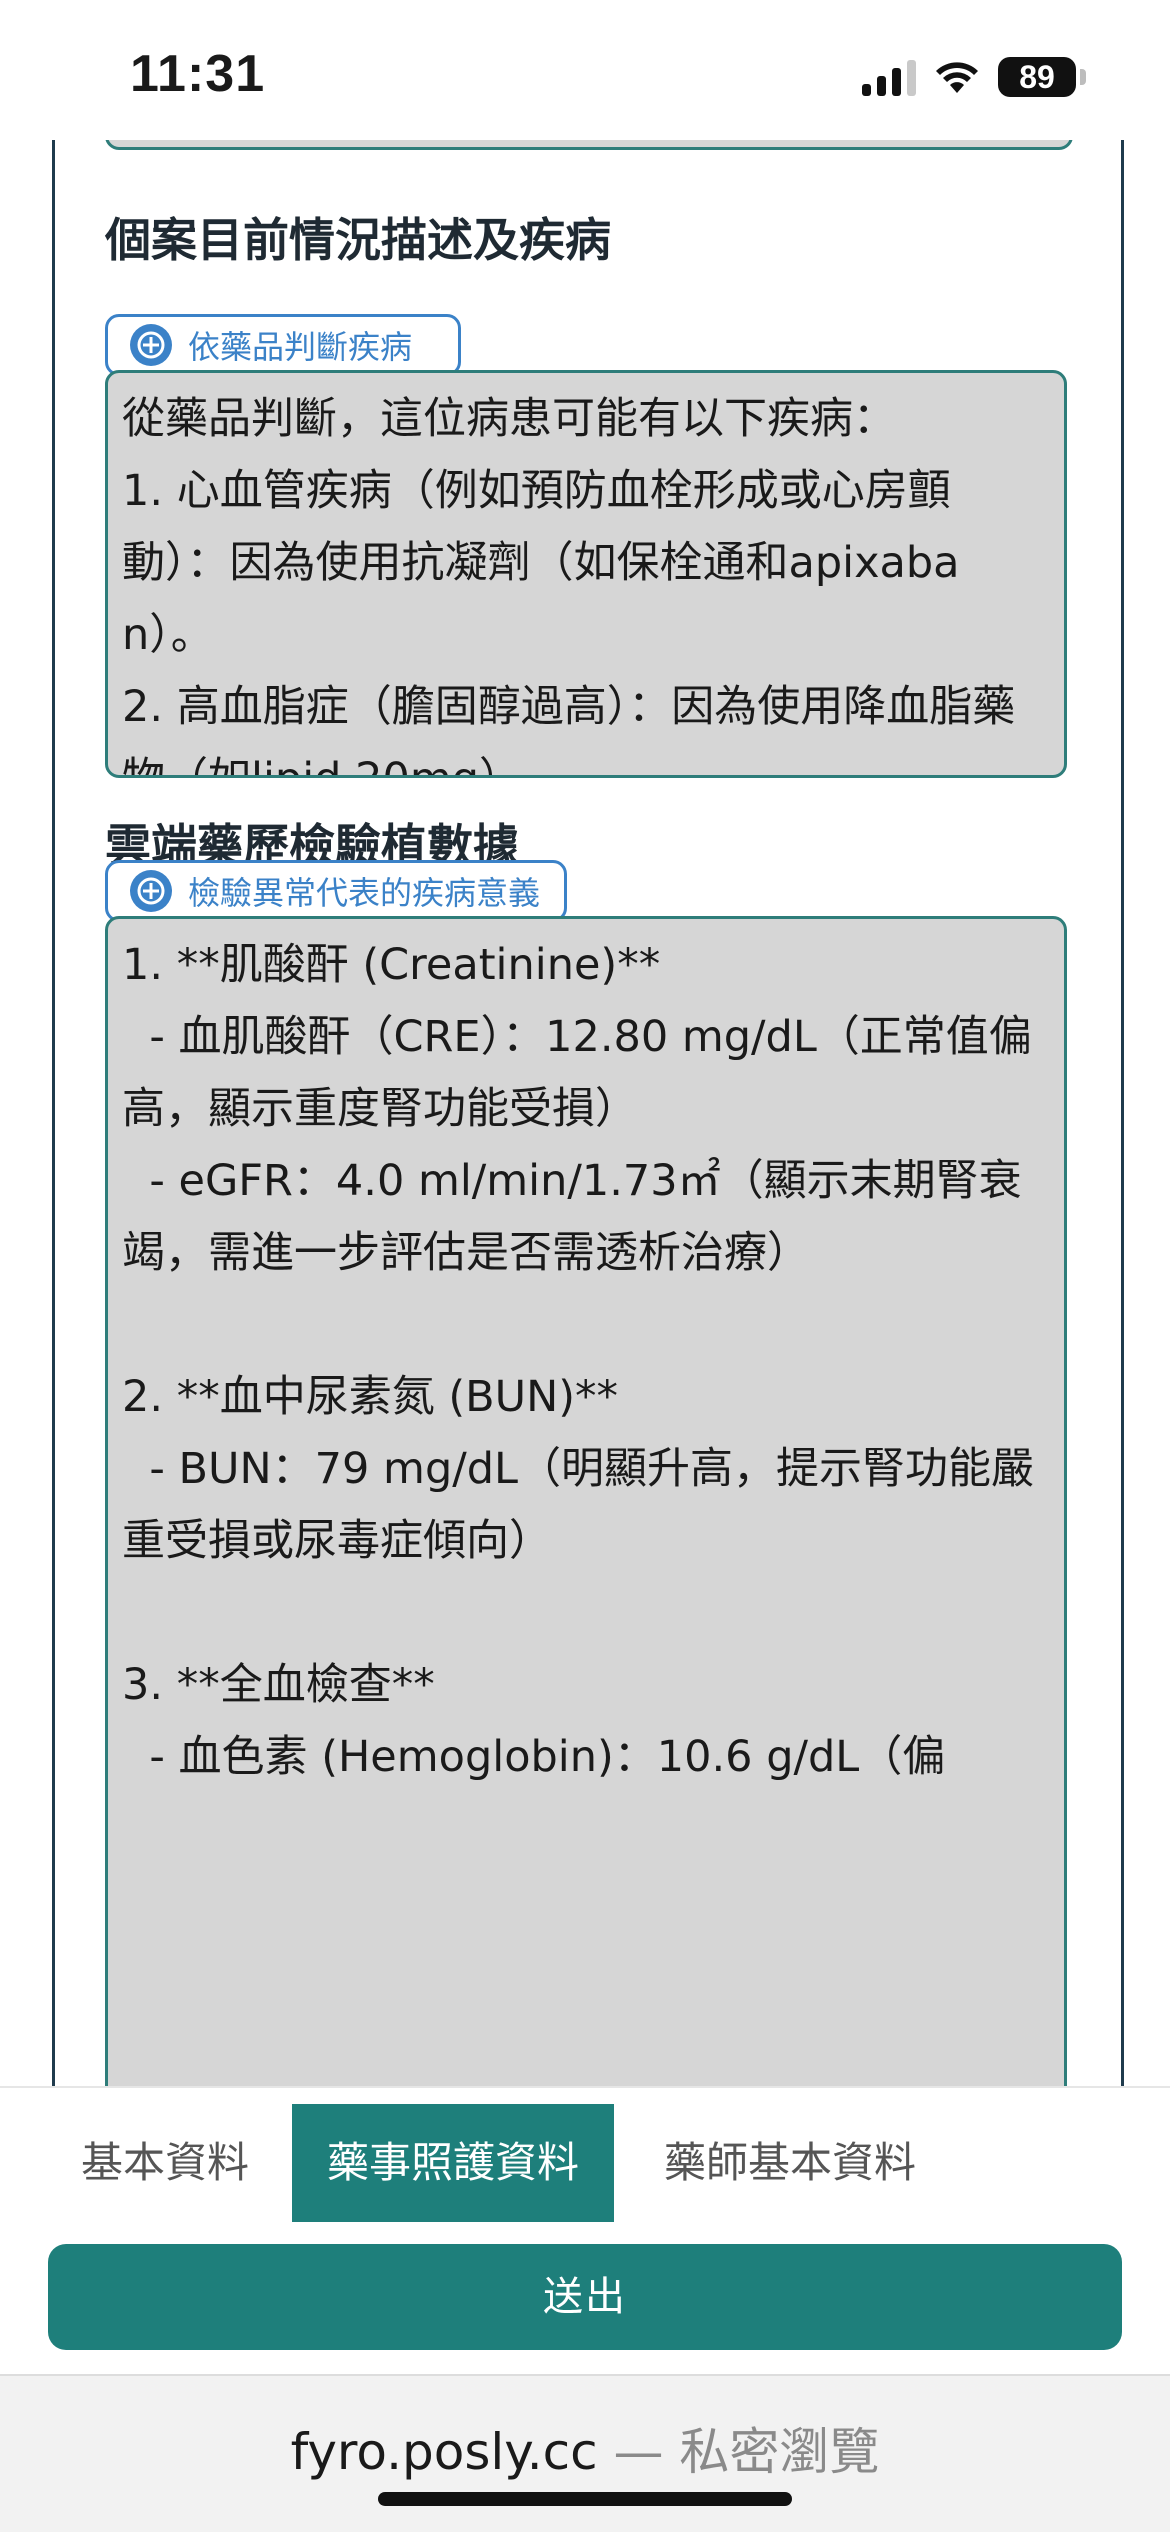 This screenshot has height=2532, width=1170. Describe the element at coordinates (300, 347) in the screenshot. I see `infer-disease-button-label: 依藥品判斷疾病` at that location.